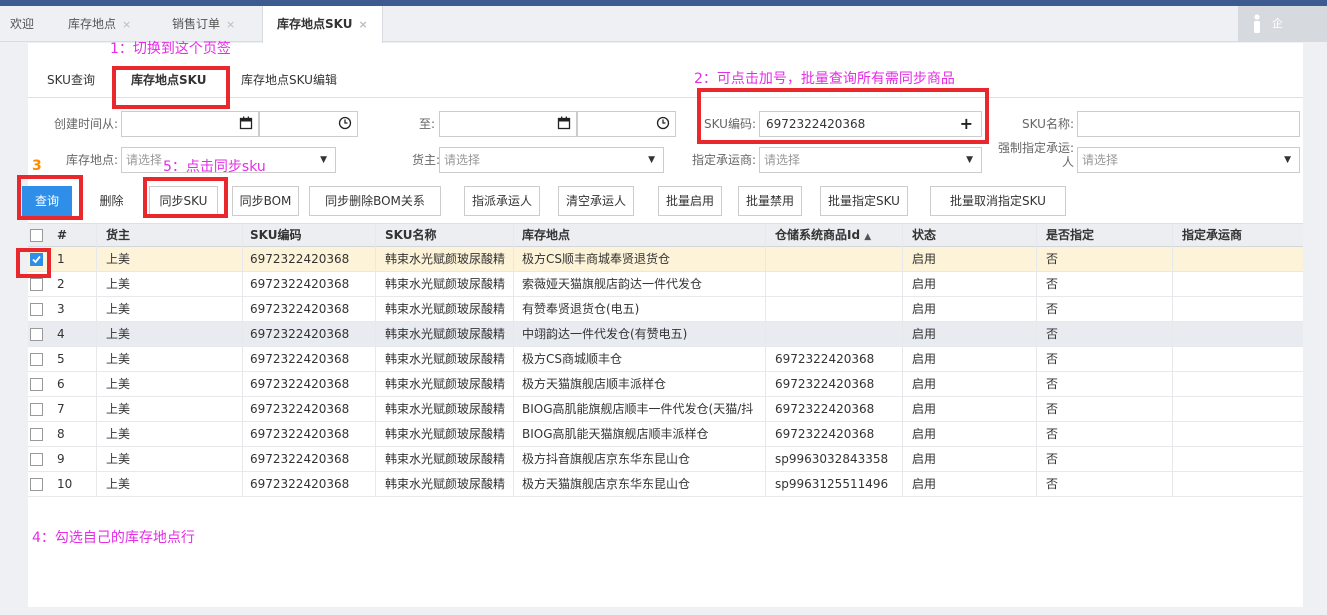  Describe the element at coordinates (843, 116) in the screenshot. I see `highlight-box-sku-code` at that location.